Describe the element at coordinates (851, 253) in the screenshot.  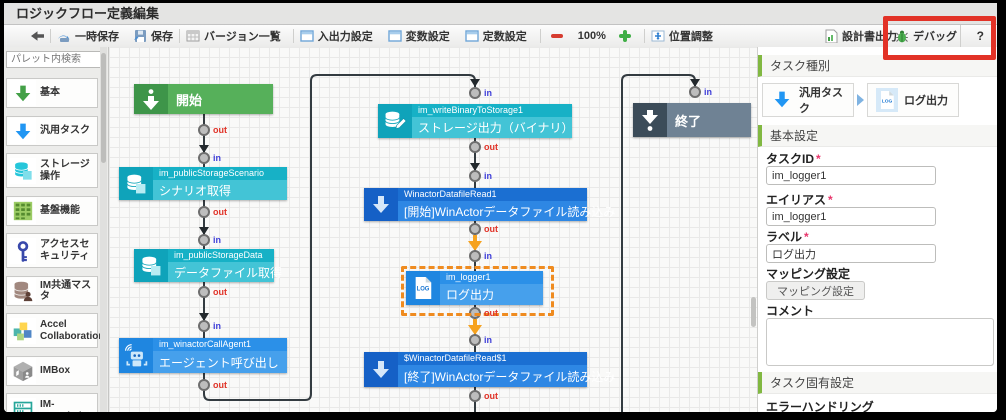
I see `label-input` at that location.